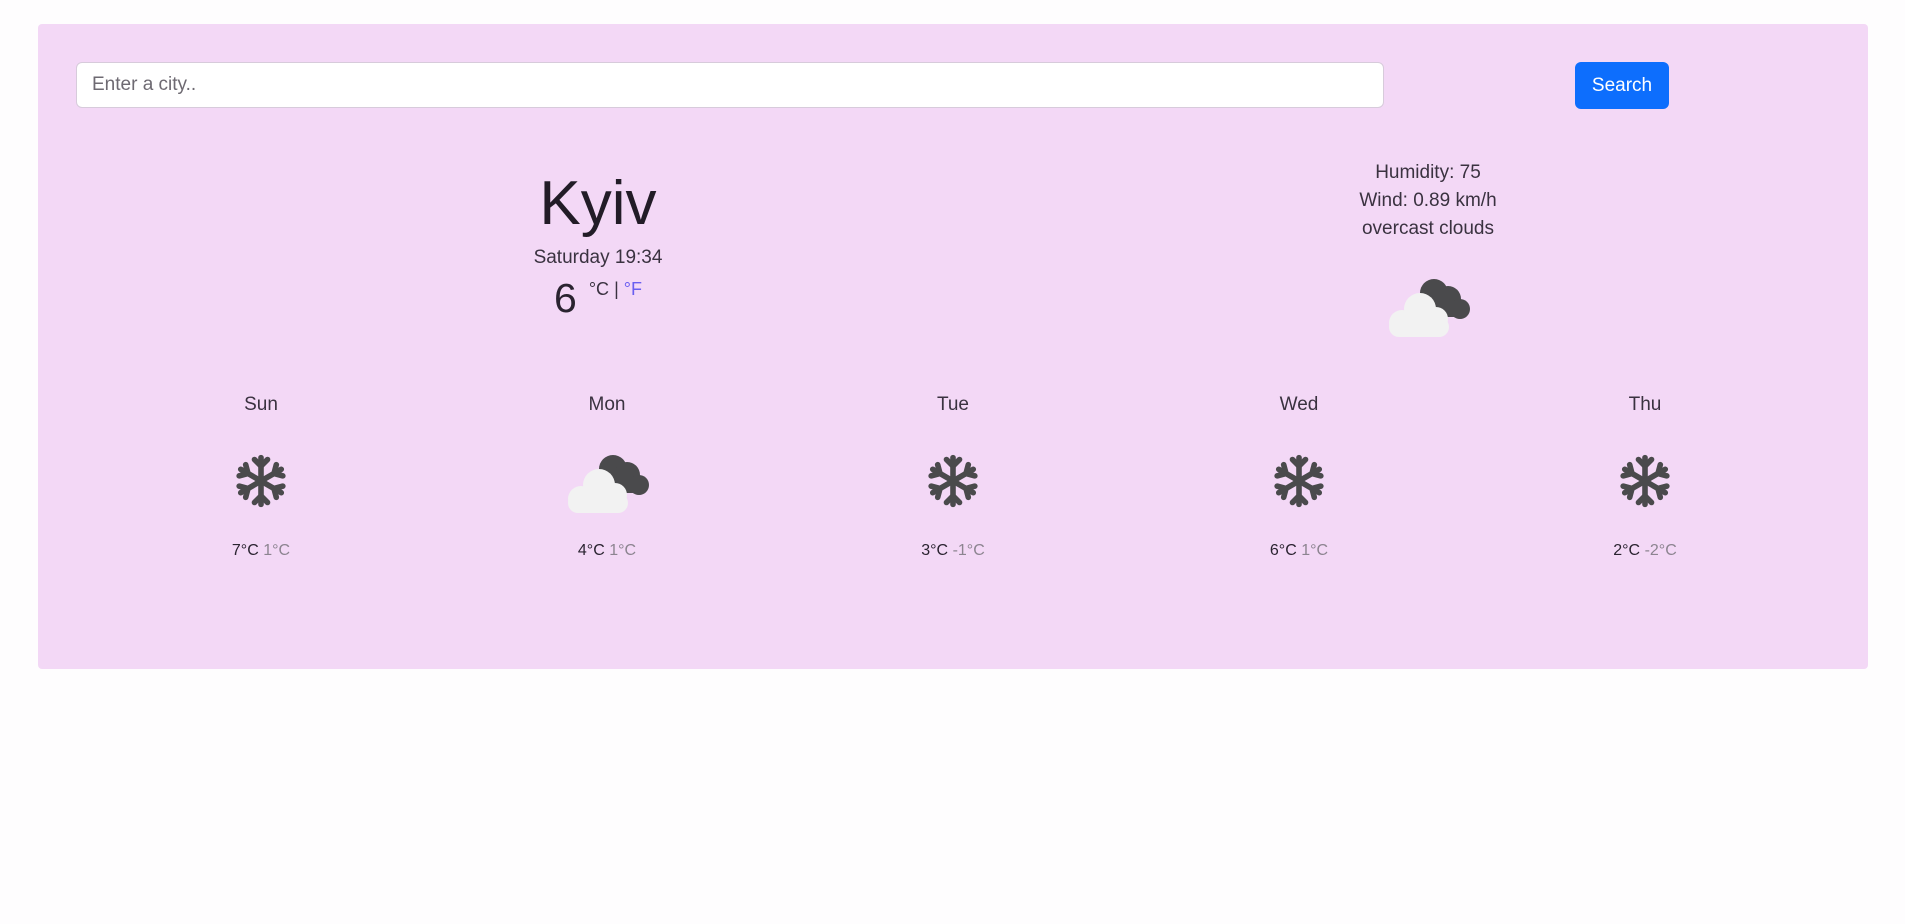 The image size is (1905, 924). I want to click on forecast-min-temp: -2°C, so click(1660, 550).